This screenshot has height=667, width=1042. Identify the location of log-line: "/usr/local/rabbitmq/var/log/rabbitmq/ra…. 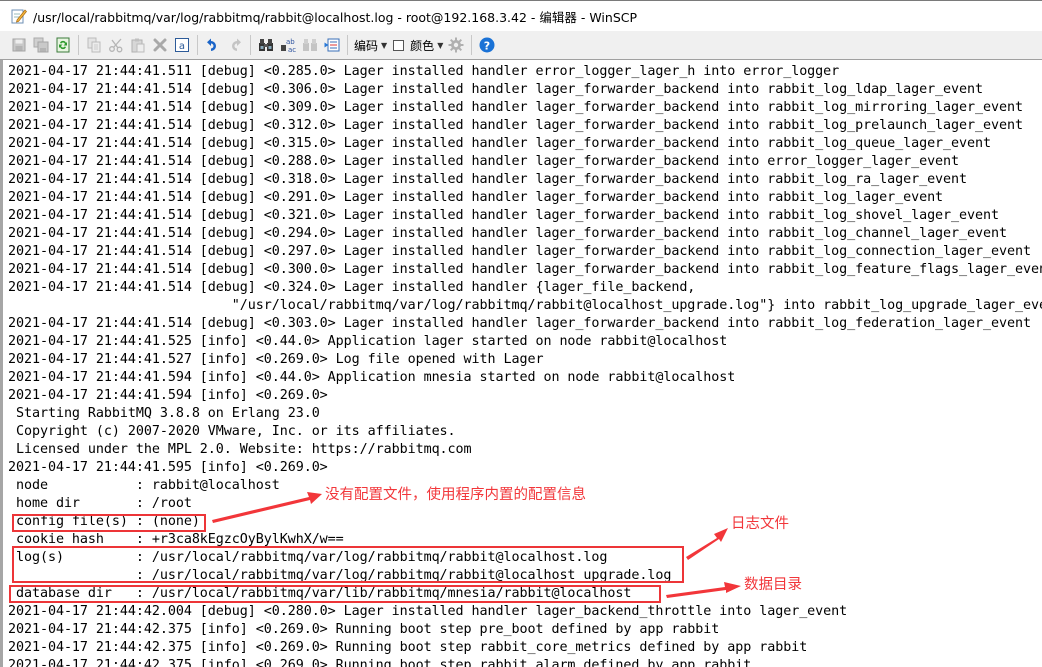
(525, 305).